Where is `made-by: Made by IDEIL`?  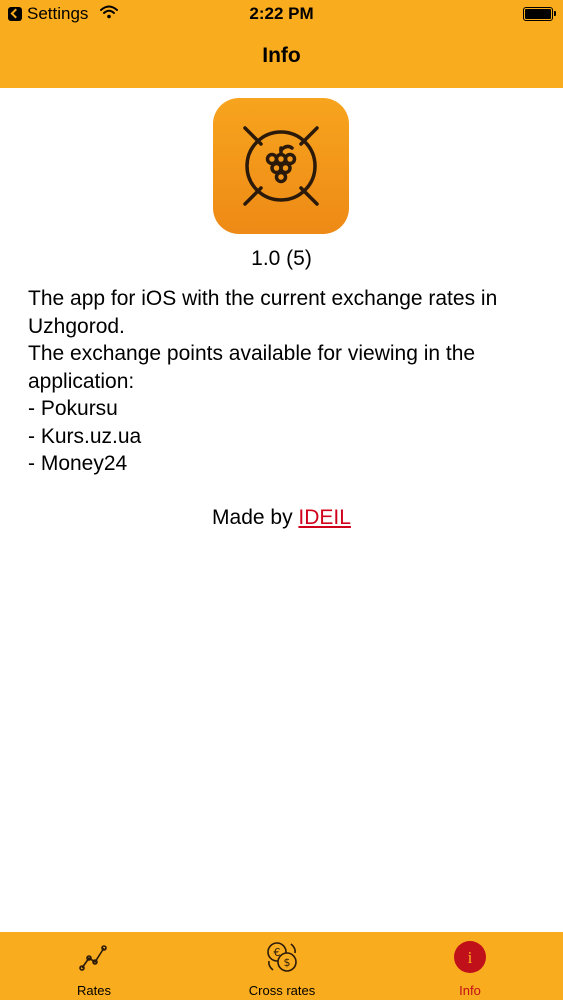 made-by: Made by IDEIL is located at coordinates (281, 518).